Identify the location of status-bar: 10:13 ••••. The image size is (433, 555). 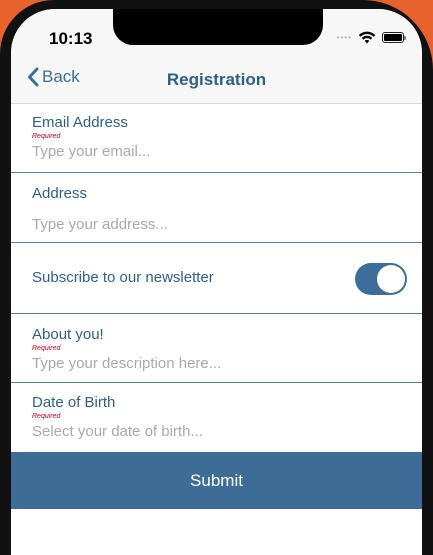
(216, 31).